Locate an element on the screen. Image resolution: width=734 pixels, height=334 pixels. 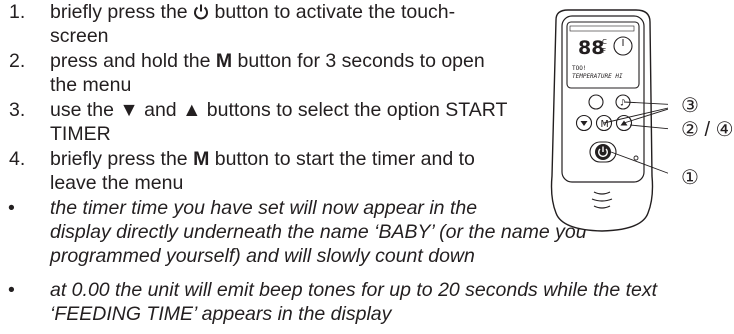
step-number: 3. is located at coordinates (17, 110).